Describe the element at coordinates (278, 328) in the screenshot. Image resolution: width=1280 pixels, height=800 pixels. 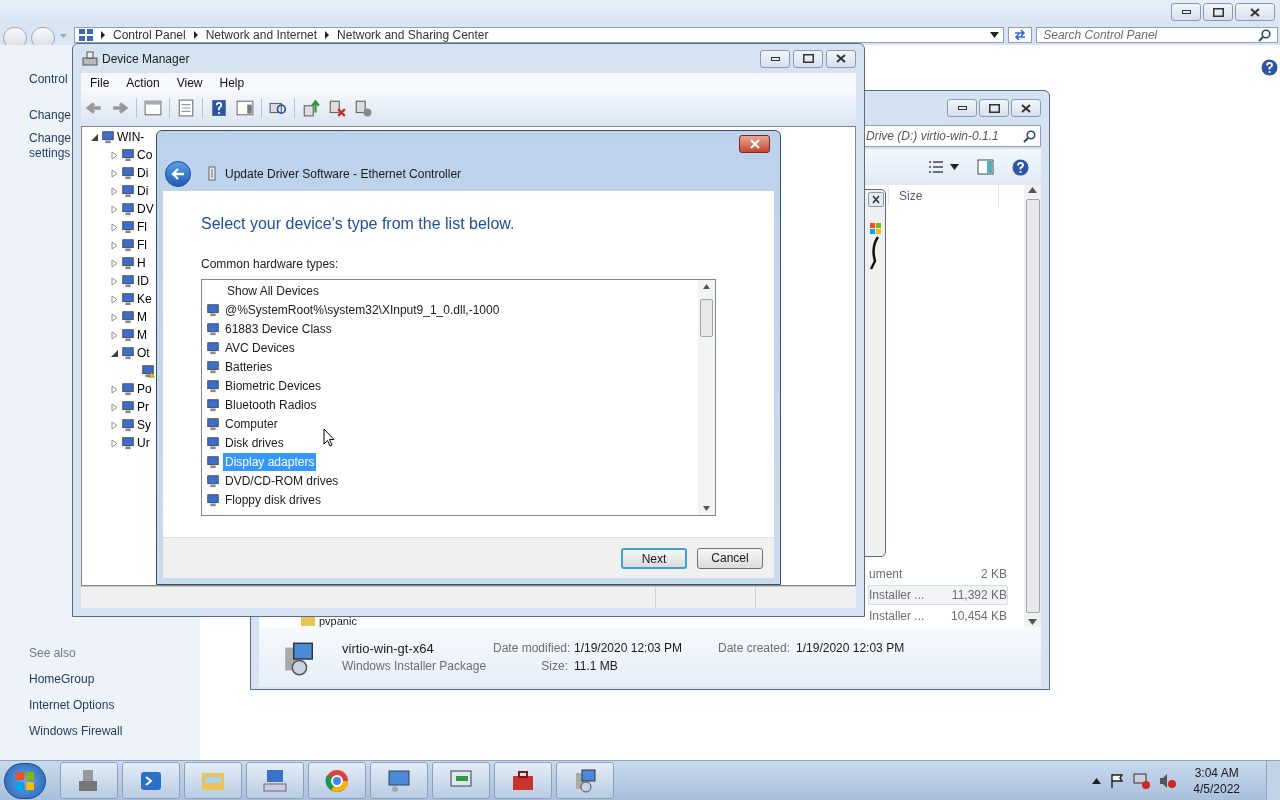
I see `list-item: 61883 Device Class` at that location.